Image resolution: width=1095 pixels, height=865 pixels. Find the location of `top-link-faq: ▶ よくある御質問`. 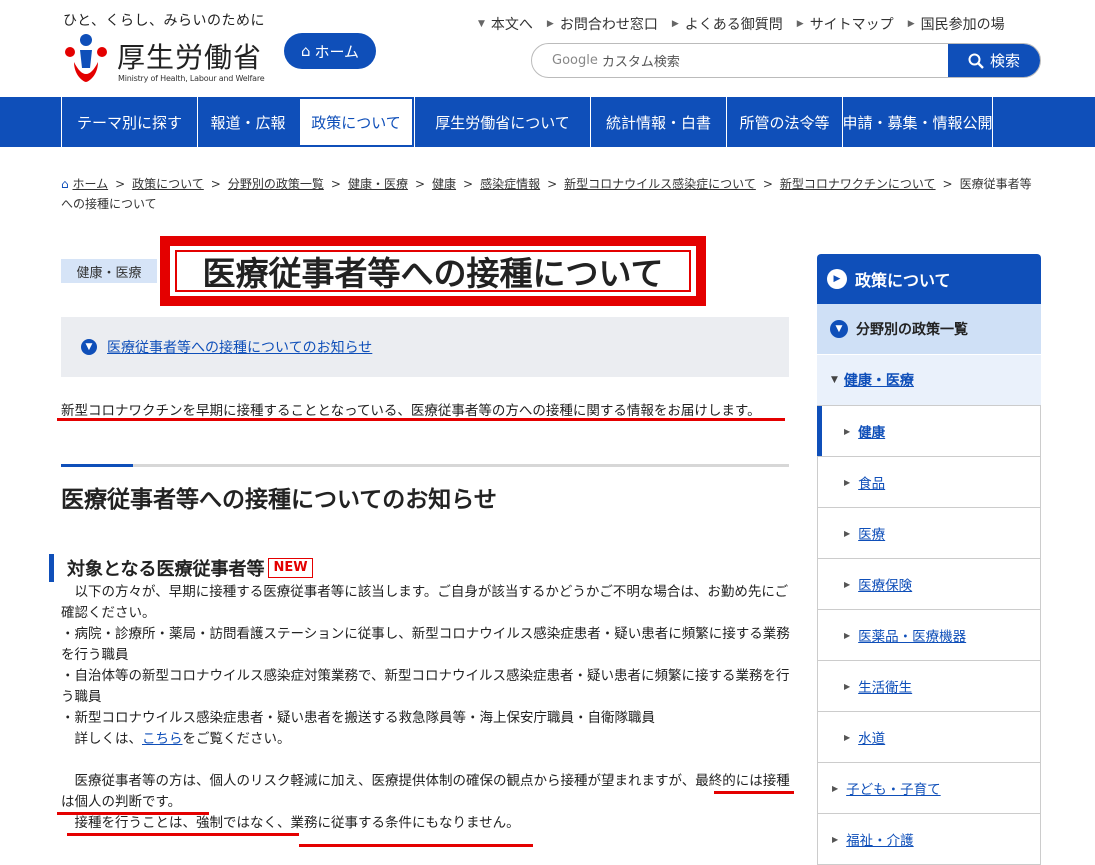

top-link-faq: ▶ よくある御質問 is located at coordinates (727, 24).